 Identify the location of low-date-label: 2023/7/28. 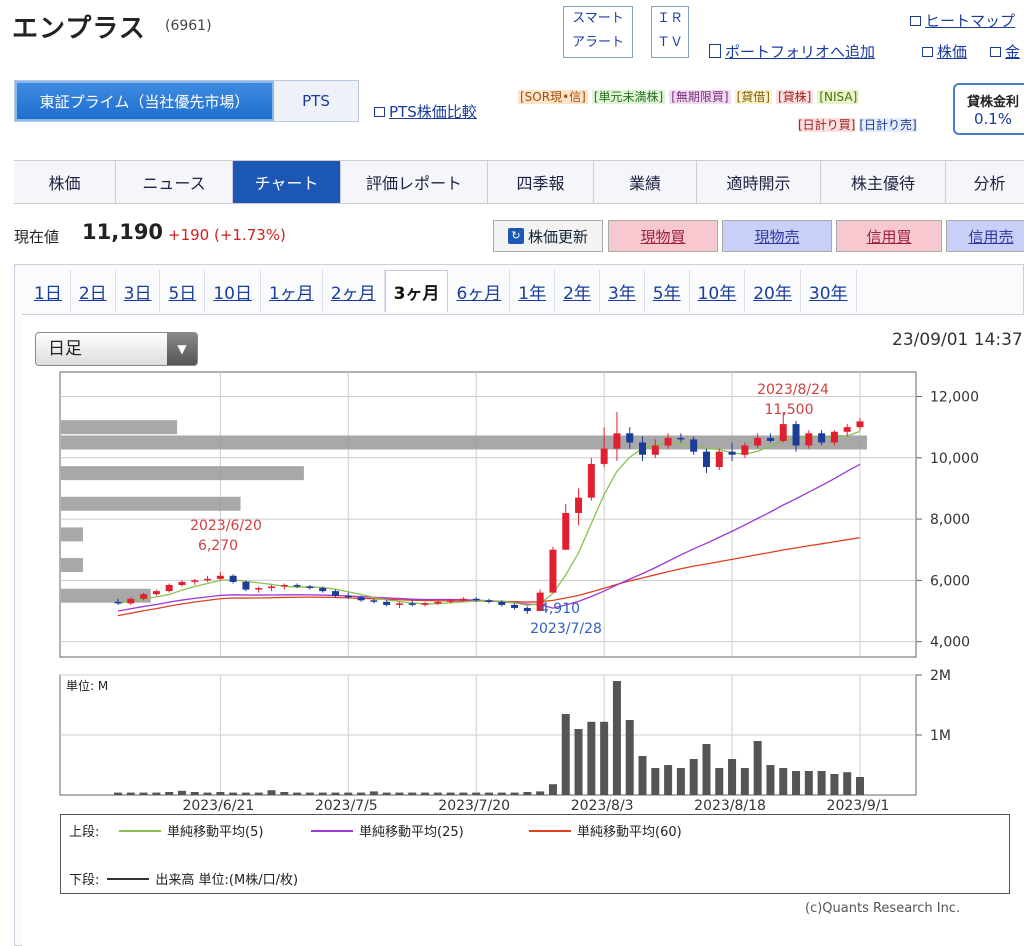
(566, 629).